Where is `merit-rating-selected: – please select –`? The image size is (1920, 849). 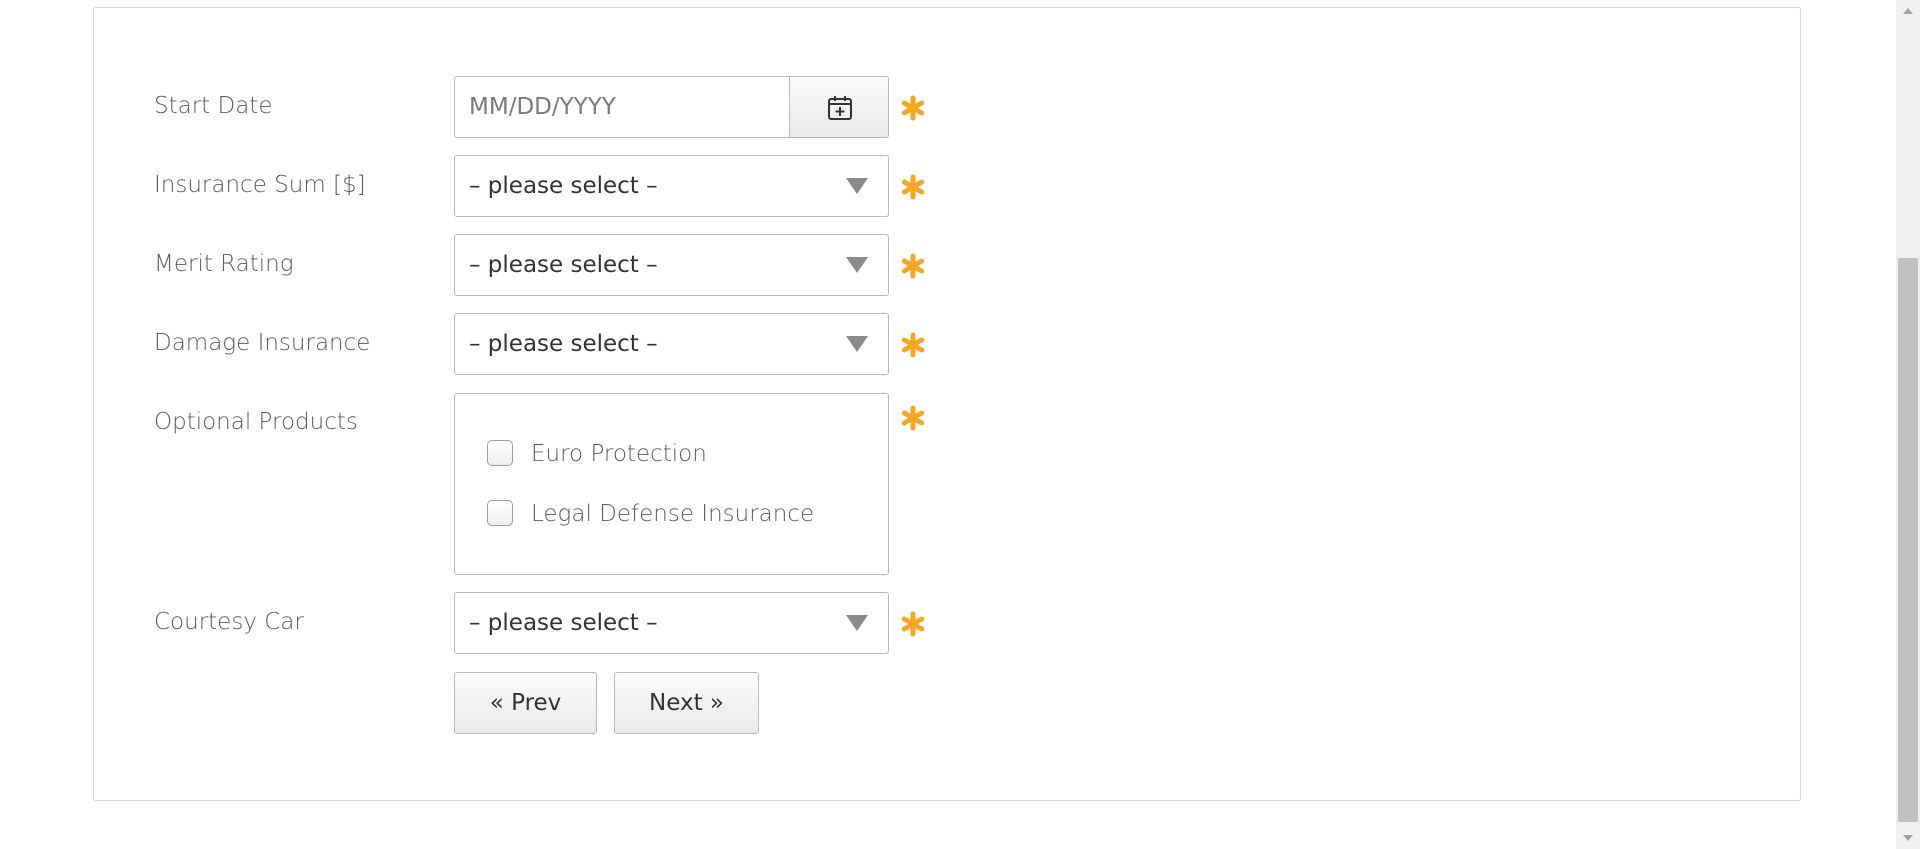 merit-rating-selected: – please select – is located at coordinates (563, 265).